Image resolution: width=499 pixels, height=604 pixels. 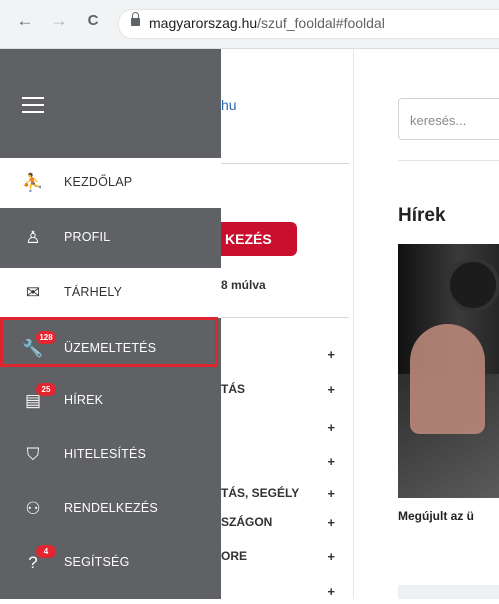 I want to click on sidebar-item-rendelkezés: ⚇ RENDELKEZÉS, so click(x=110, y=509).